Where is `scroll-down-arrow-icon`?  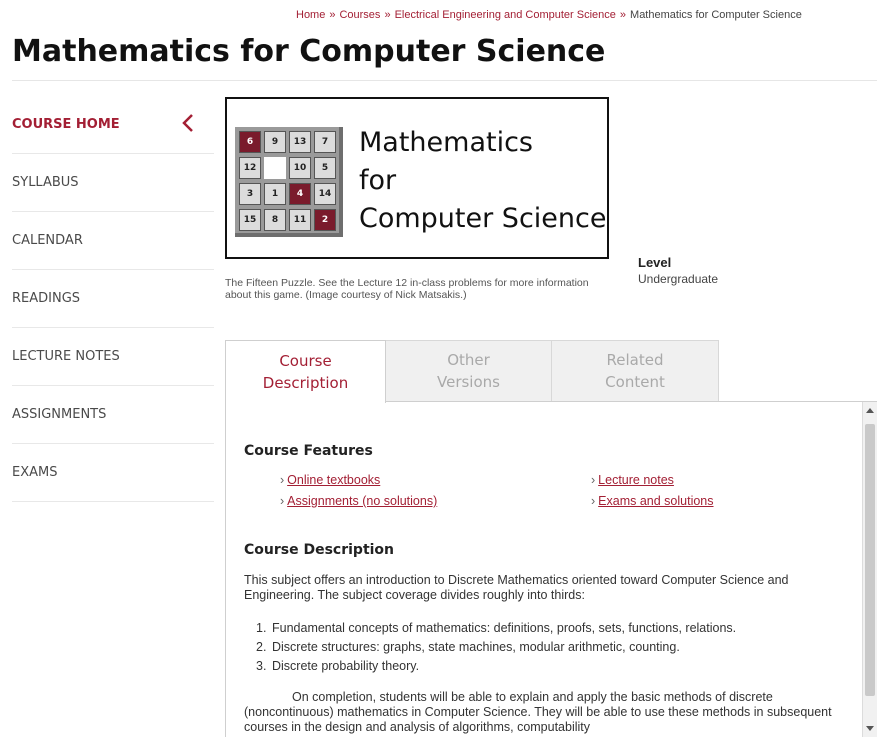
scroll-down-arrow-icon is located at coordinates (870, 728).